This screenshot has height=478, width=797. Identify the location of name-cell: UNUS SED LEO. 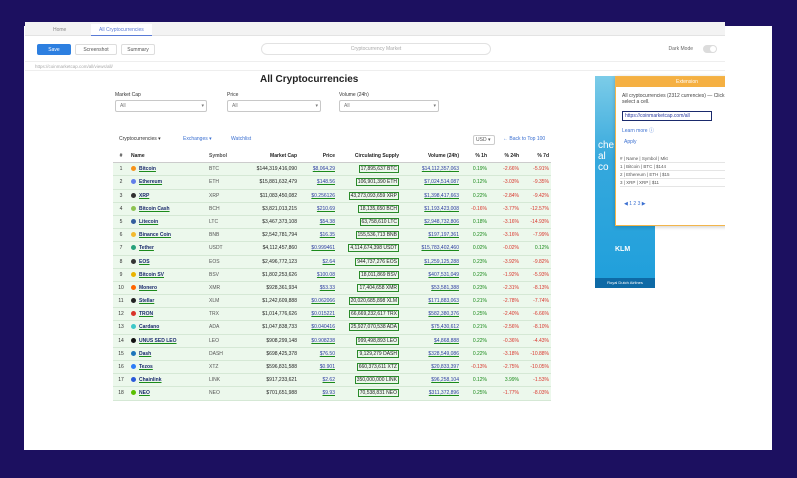
(168, 341).